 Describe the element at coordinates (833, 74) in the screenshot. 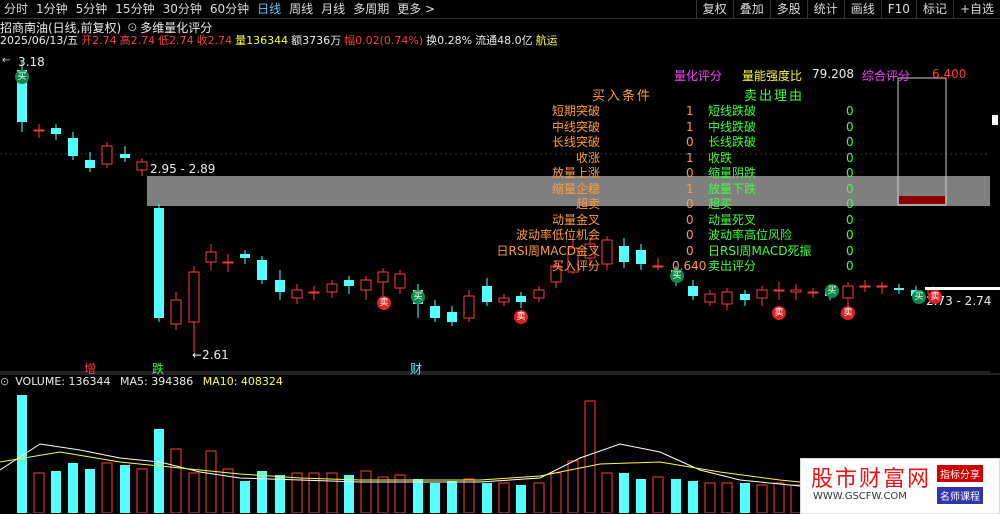

I see `vol-strength-value: 79.208` at that location.